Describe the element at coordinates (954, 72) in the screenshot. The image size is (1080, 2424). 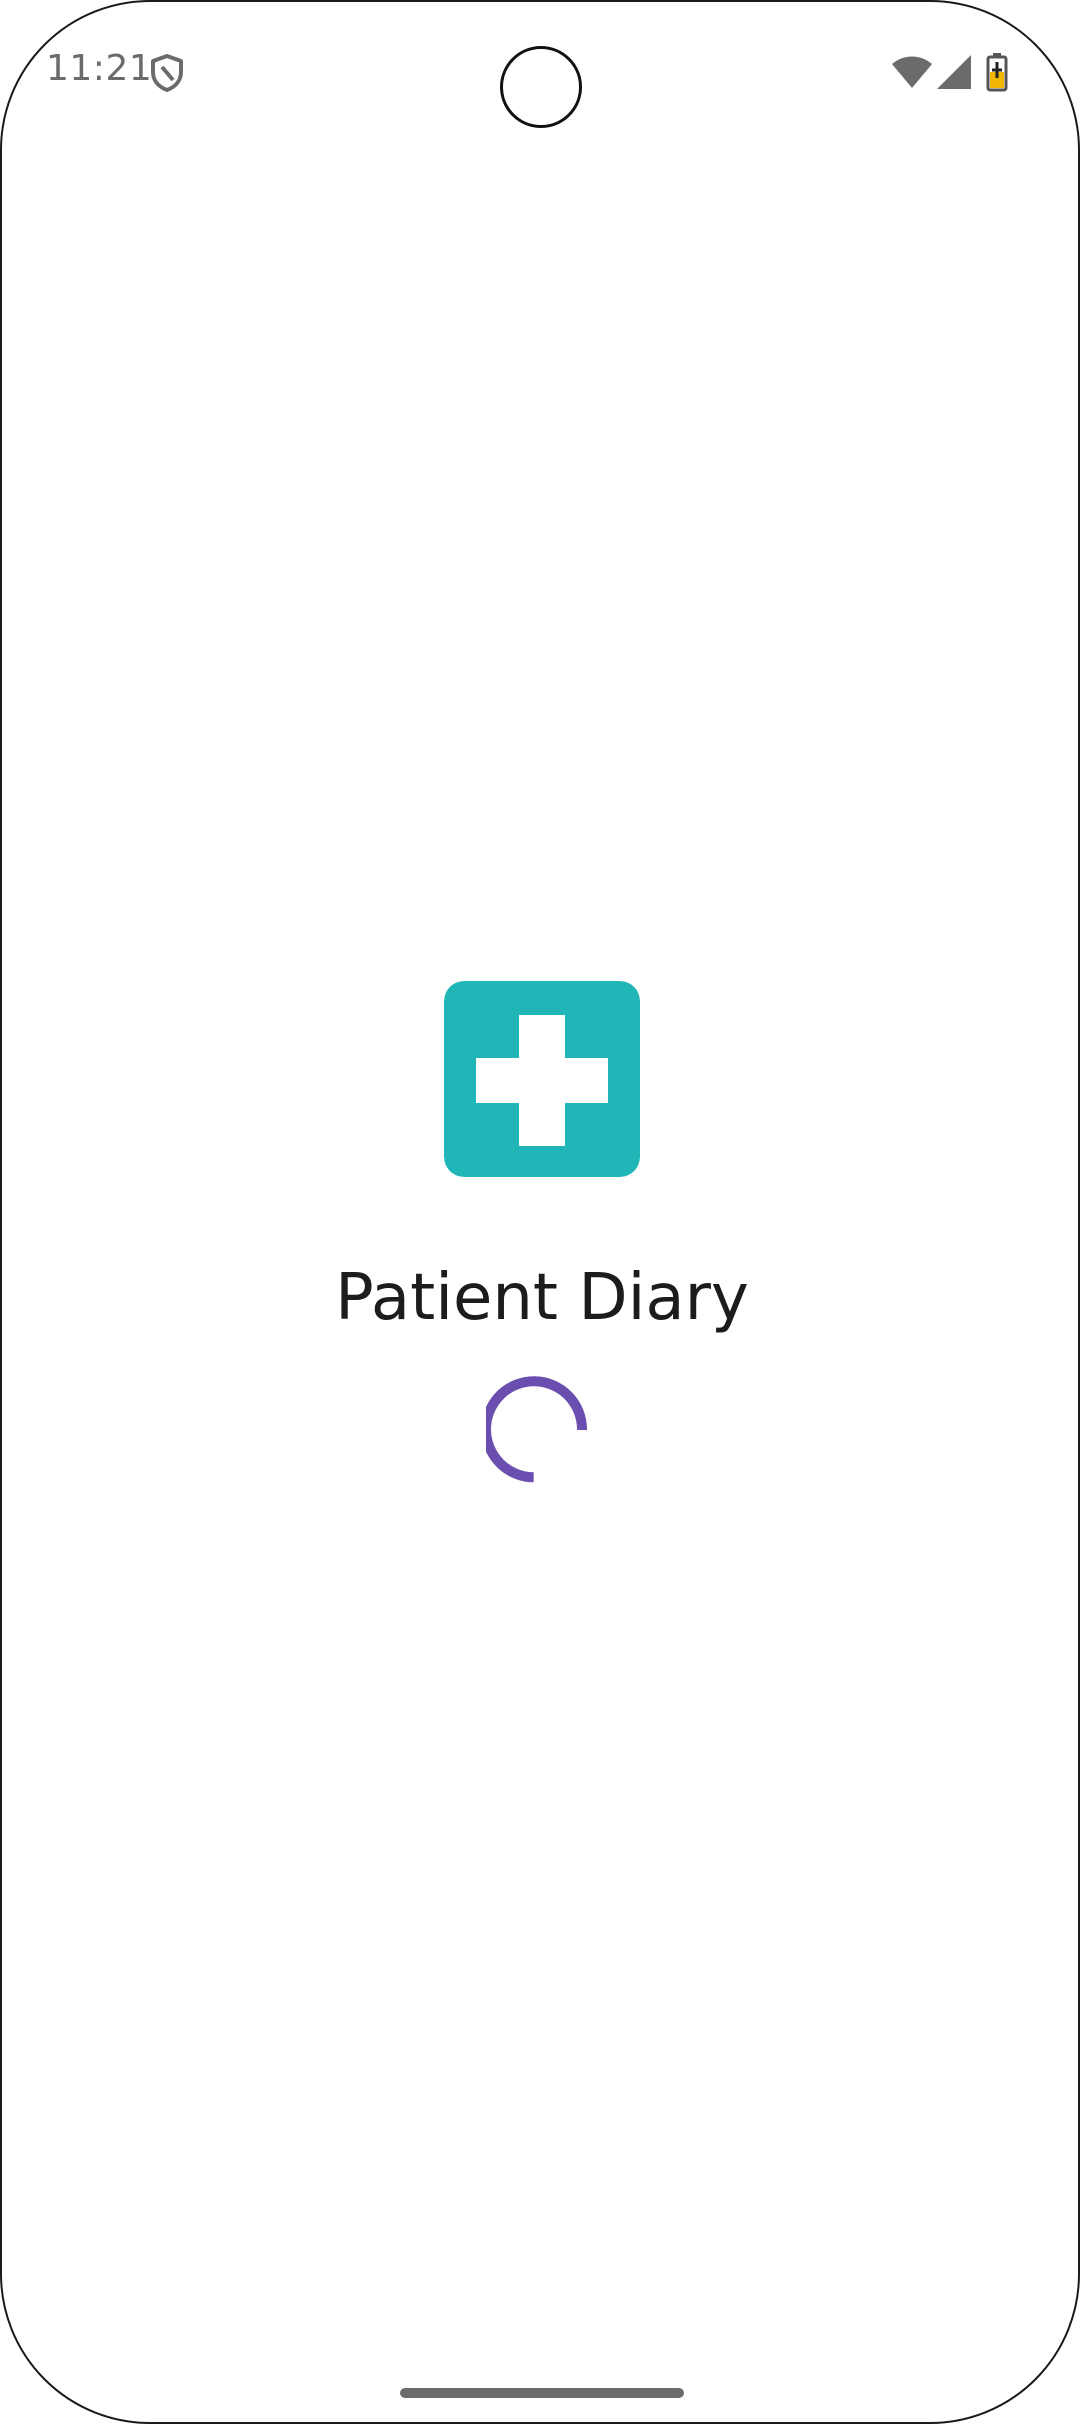
I see `signal-icon` at that location.